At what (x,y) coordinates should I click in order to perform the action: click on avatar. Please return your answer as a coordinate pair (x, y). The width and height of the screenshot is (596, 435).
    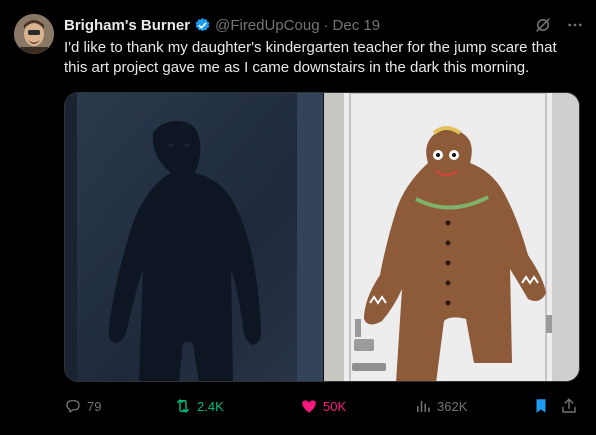
    Looking at the image, I should click on (34, 34).